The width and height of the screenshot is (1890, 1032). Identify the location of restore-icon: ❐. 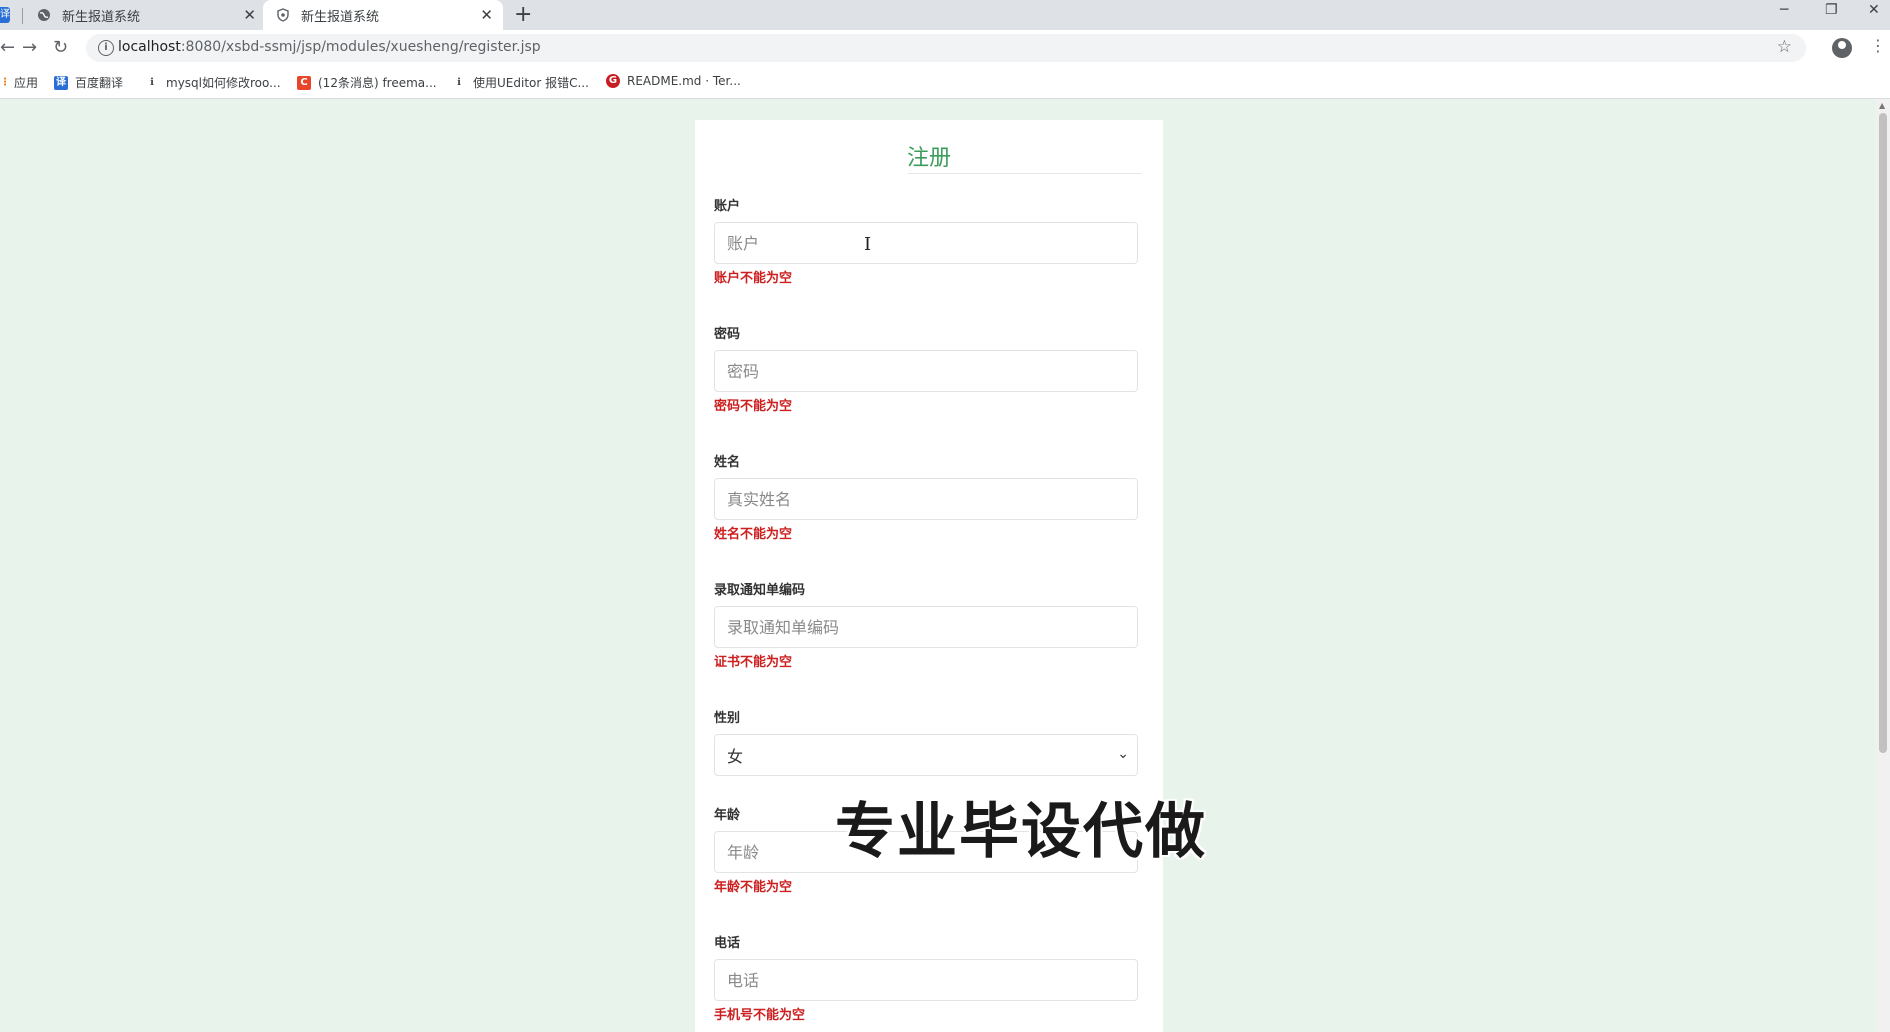
(1831, 10).